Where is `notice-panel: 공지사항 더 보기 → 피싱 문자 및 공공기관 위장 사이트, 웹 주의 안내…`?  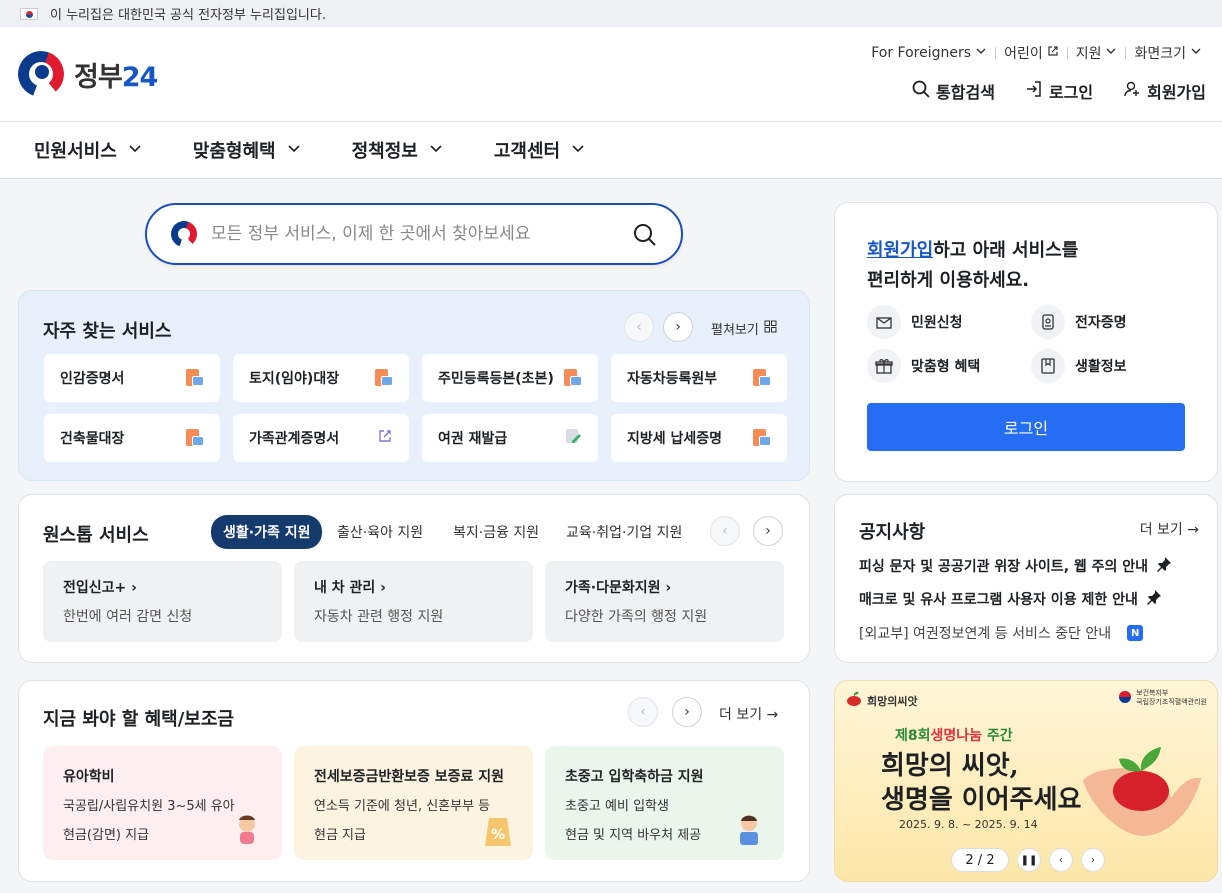 notice-panel: 공지사항 더 보기 → 피싱 문자 및 공공기관 위장 사이트, 웹 주의 안내… is located at coordinates (1026, 578).